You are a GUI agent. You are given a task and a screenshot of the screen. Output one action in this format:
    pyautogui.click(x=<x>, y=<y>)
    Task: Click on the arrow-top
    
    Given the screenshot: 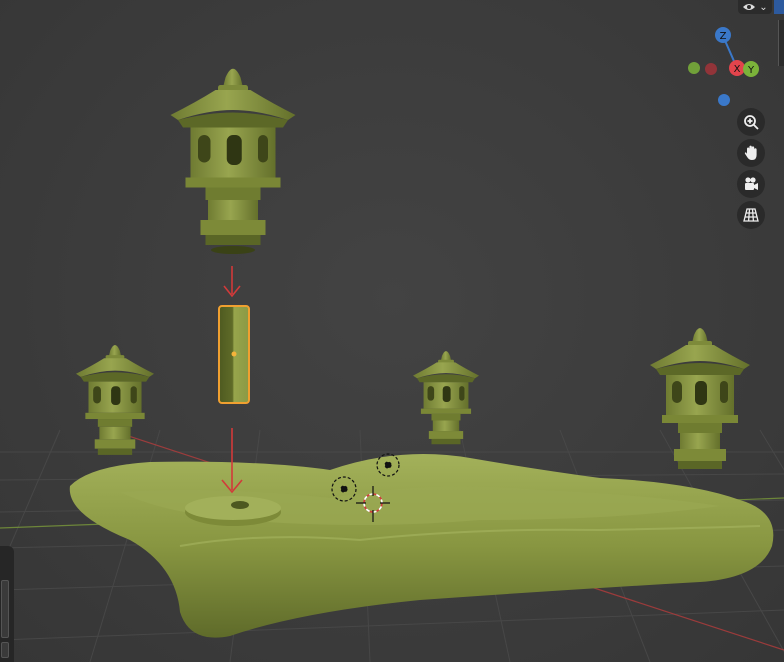 What is the action you would take?
    pyautogui.click(x=232, y=282)
    